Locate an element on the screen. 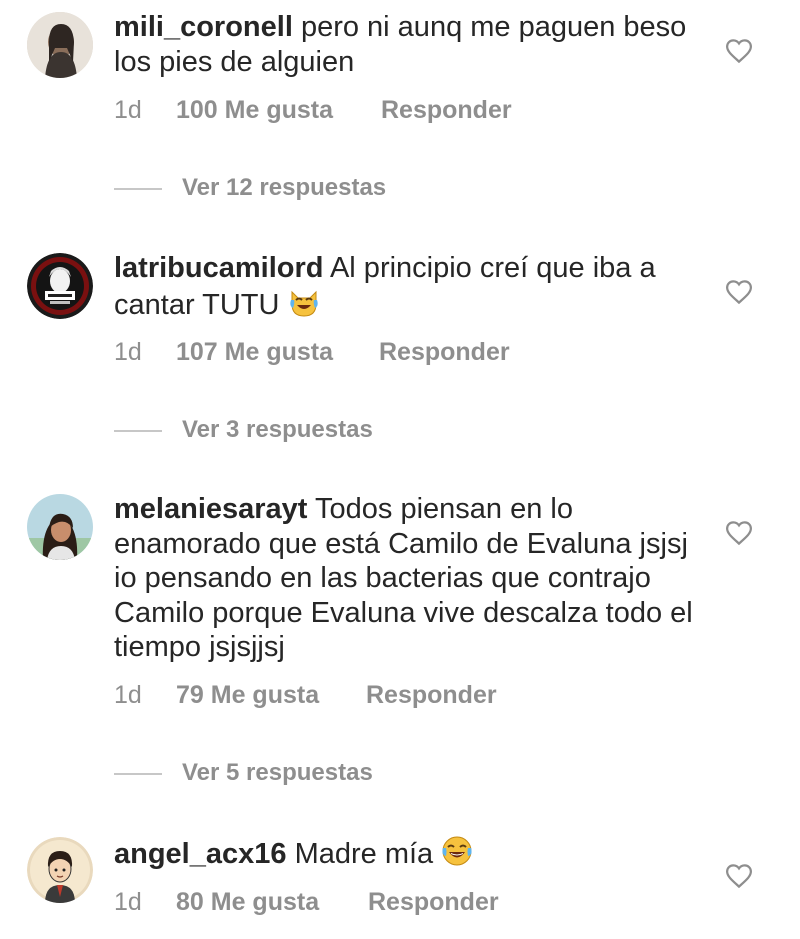  comment-username: melaniesarayt is located at coordinates (210, 509).